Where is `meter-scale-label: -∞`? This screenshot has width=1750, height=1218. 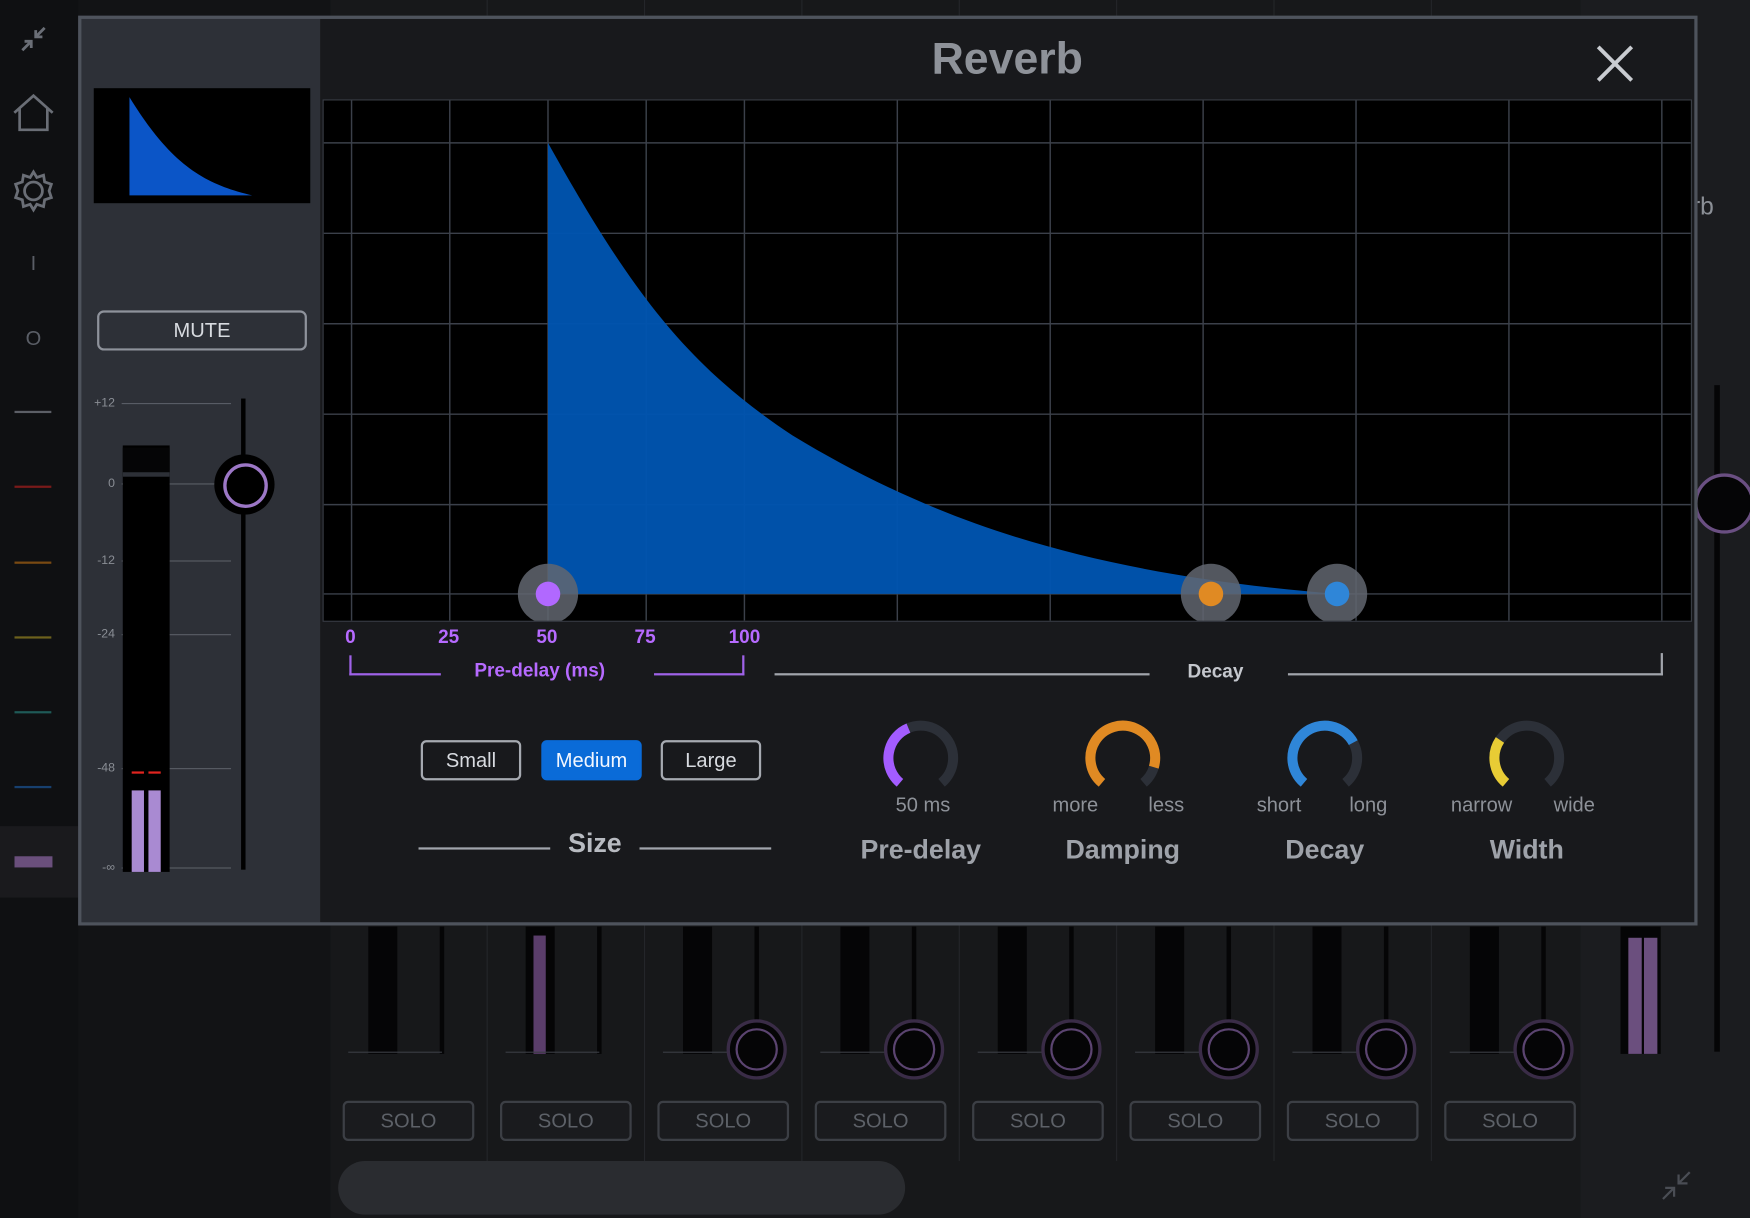
meter-scale-label: -∞ is located at coordinates (108, 867).